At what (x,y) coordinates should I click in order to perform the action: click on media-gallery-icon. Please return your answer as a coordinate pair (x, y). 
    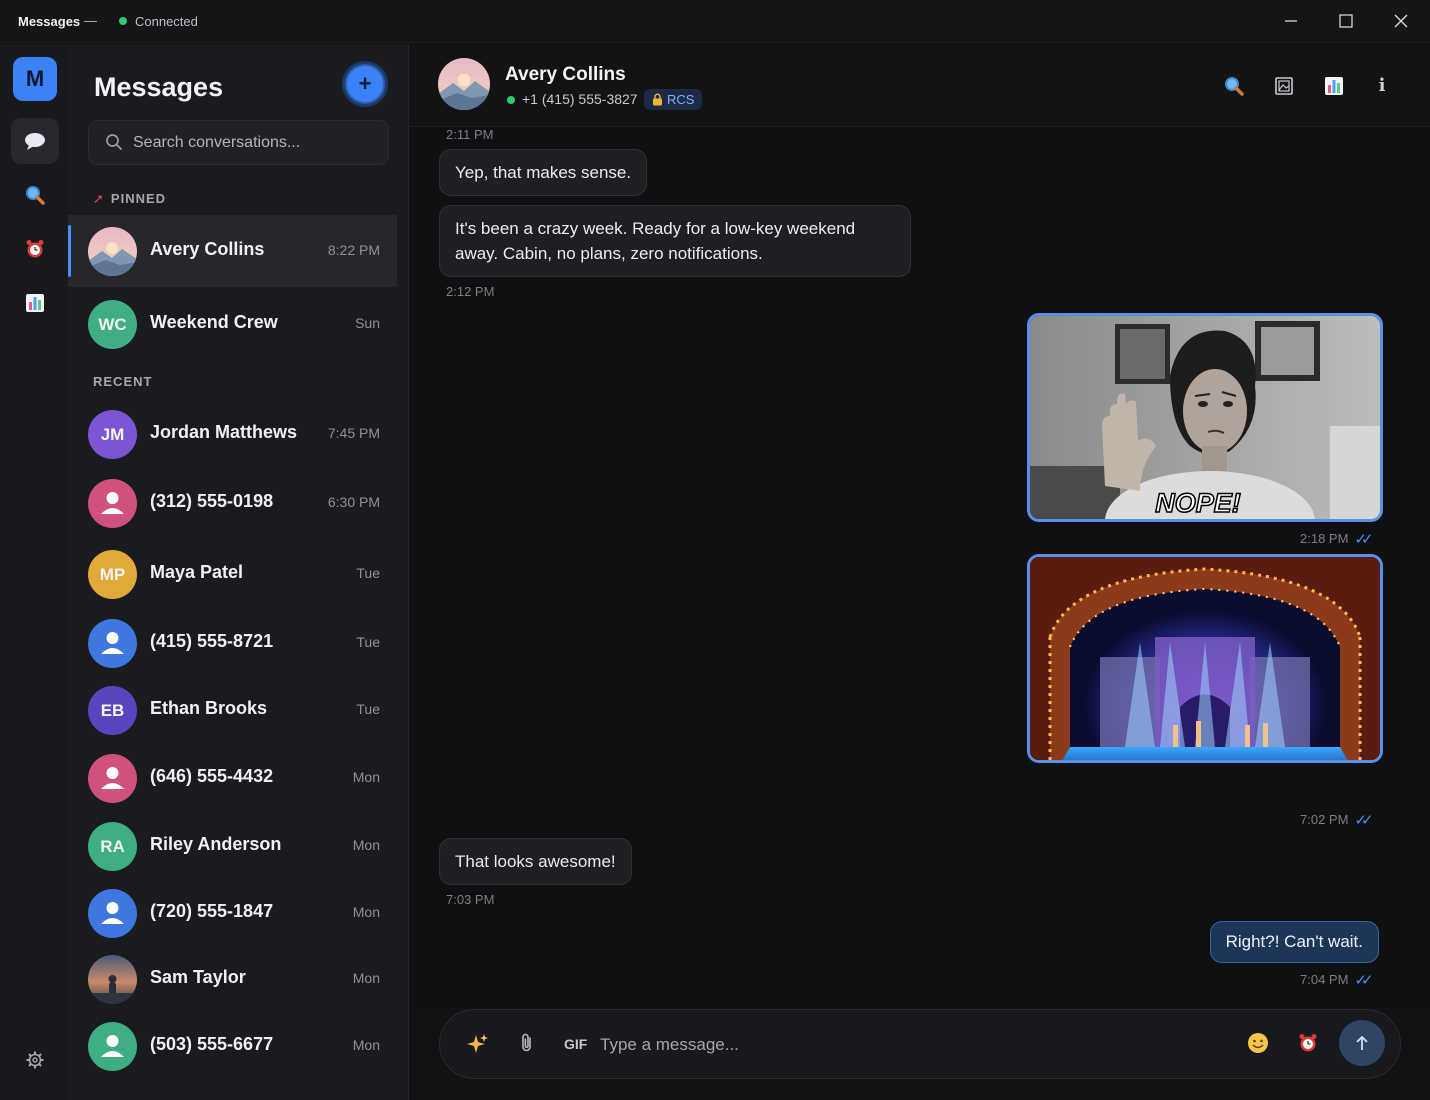
    Looking at the image, I should click on (1284, 86).